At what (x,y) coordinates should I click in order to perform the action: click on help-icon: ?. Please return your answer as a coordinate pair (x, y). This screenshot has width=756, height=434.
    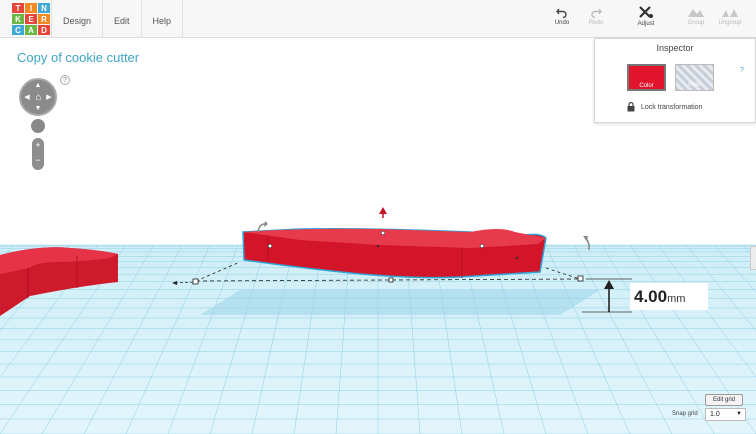
    Looking at the image, I should click on (65, 80).